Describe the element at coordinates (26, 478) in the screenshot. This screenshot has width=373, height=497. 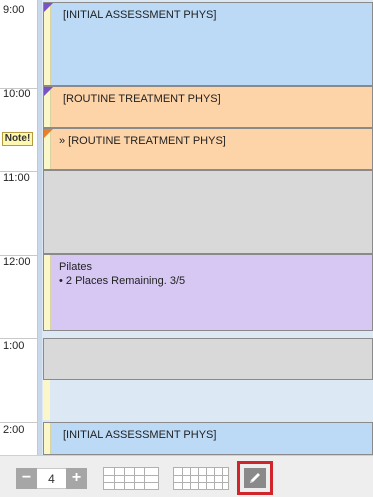
I see `decrease-columns-button: −` at that location.